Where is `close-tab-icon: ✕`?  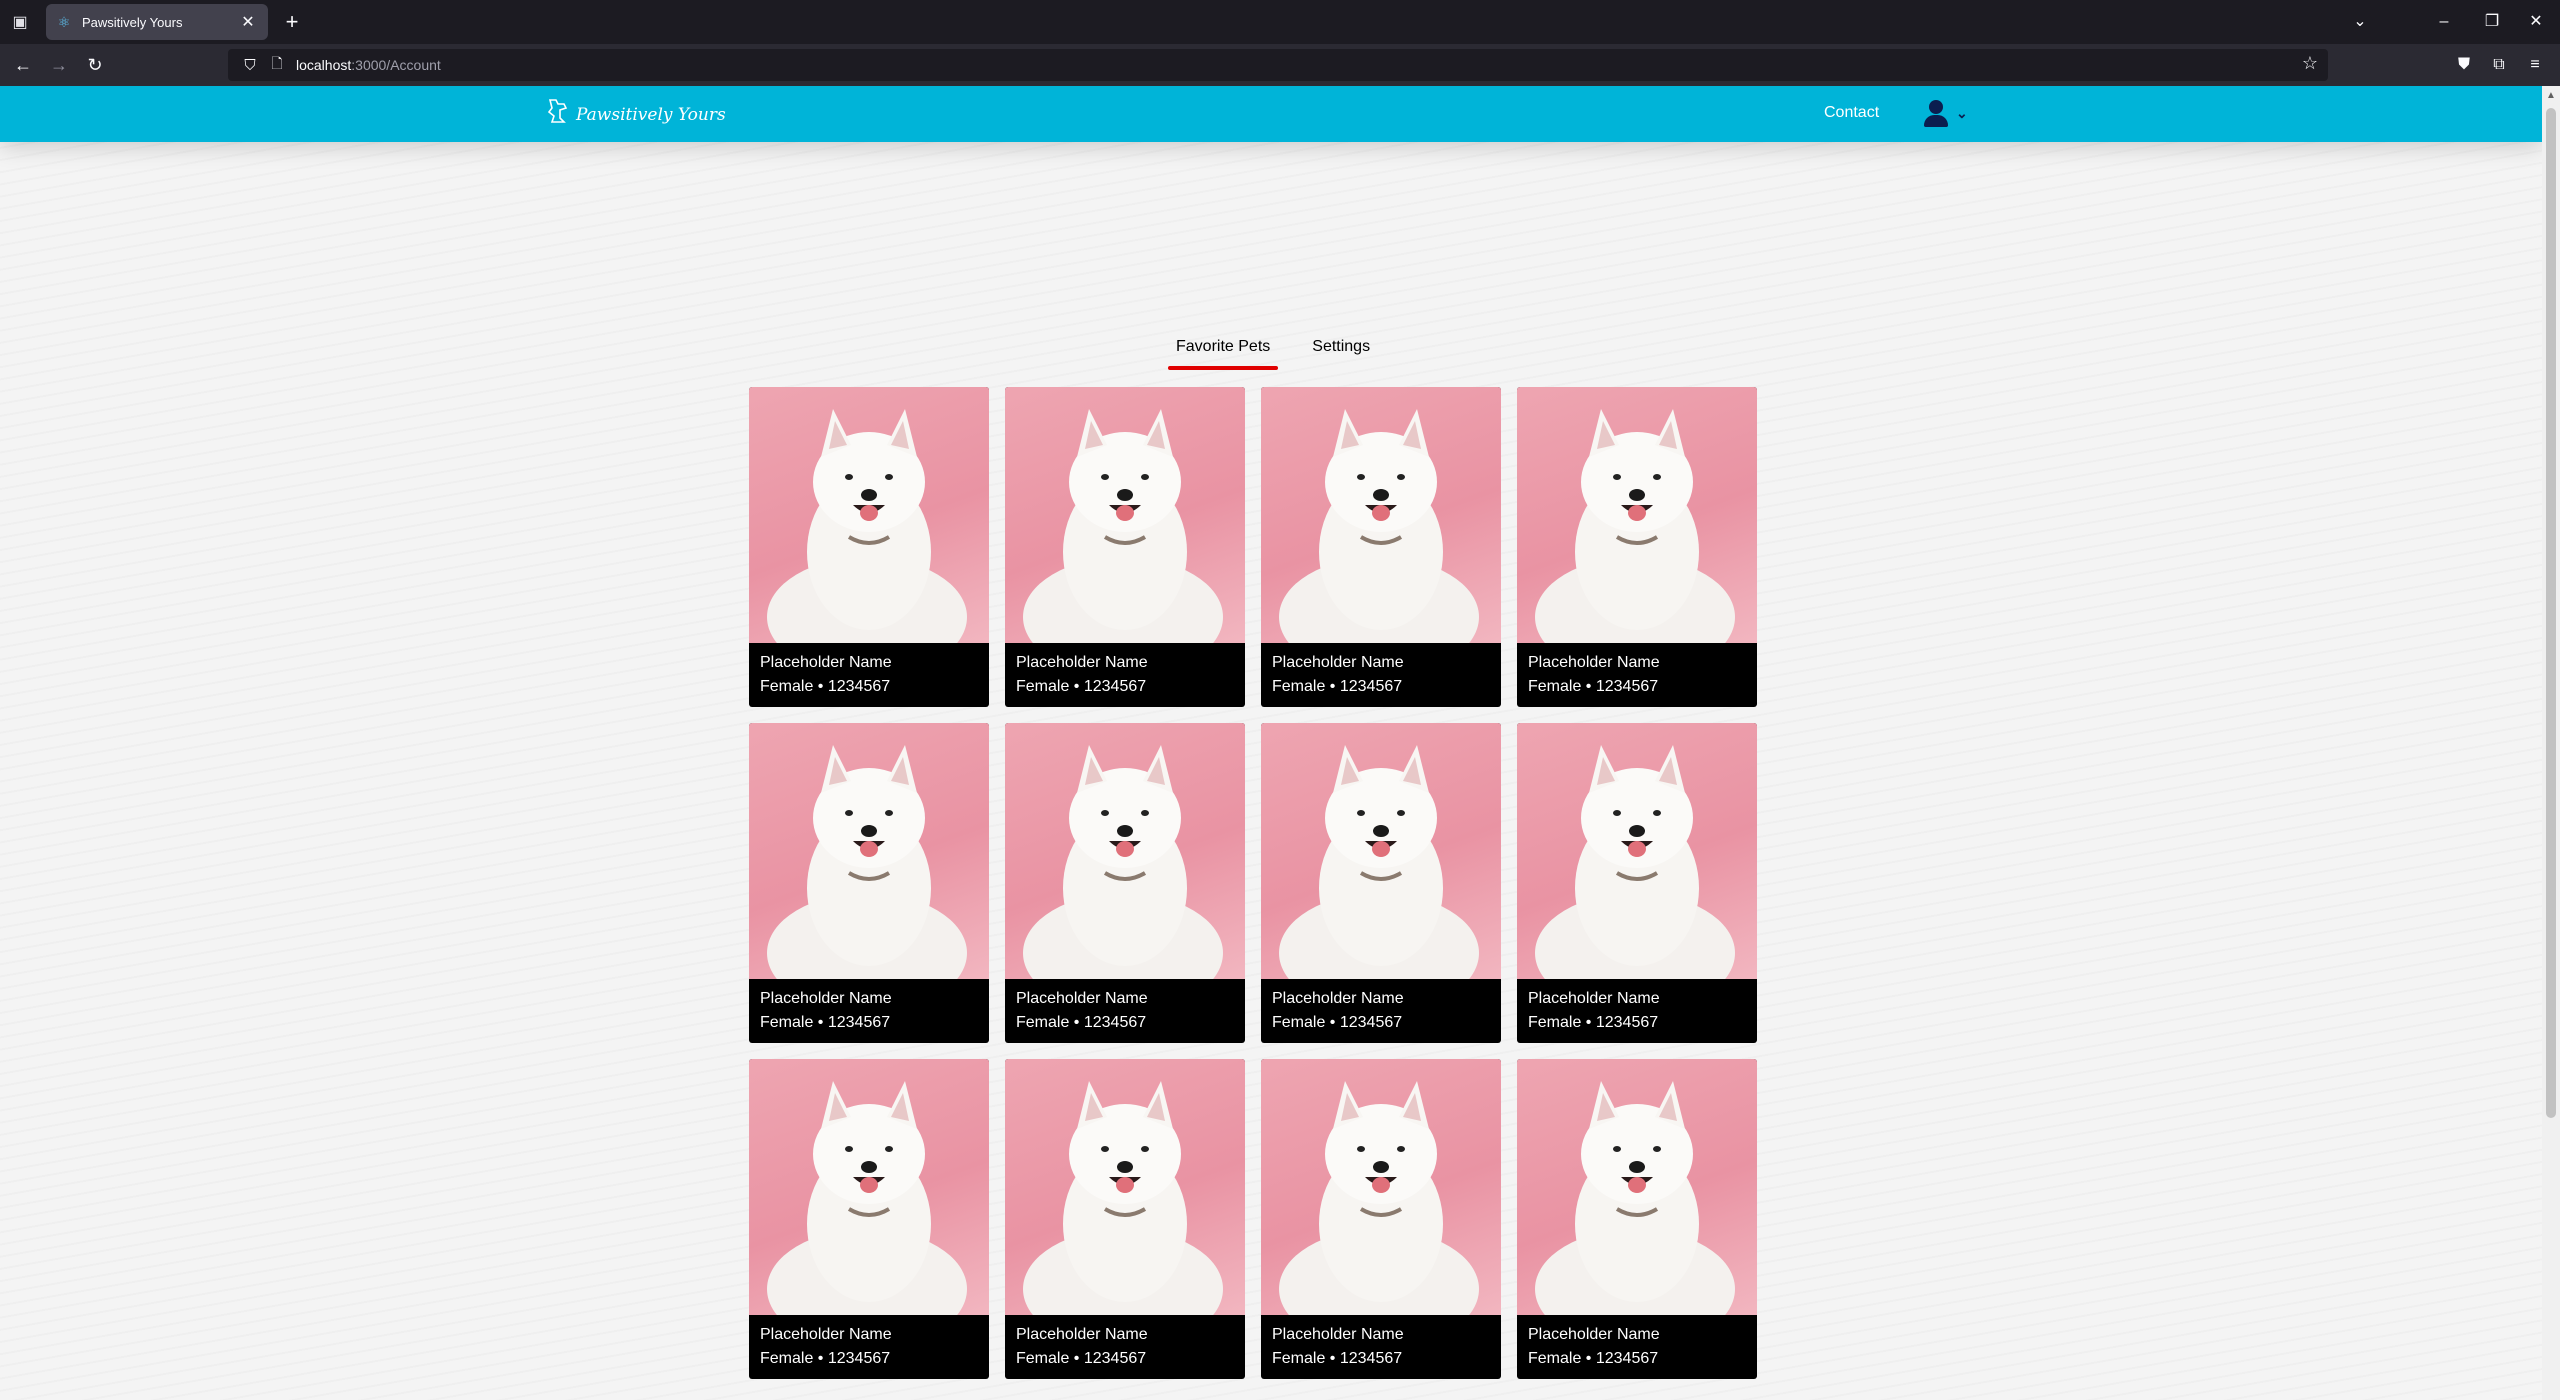 close-tab-icon: ✕ is located at coordinates (248, 22).